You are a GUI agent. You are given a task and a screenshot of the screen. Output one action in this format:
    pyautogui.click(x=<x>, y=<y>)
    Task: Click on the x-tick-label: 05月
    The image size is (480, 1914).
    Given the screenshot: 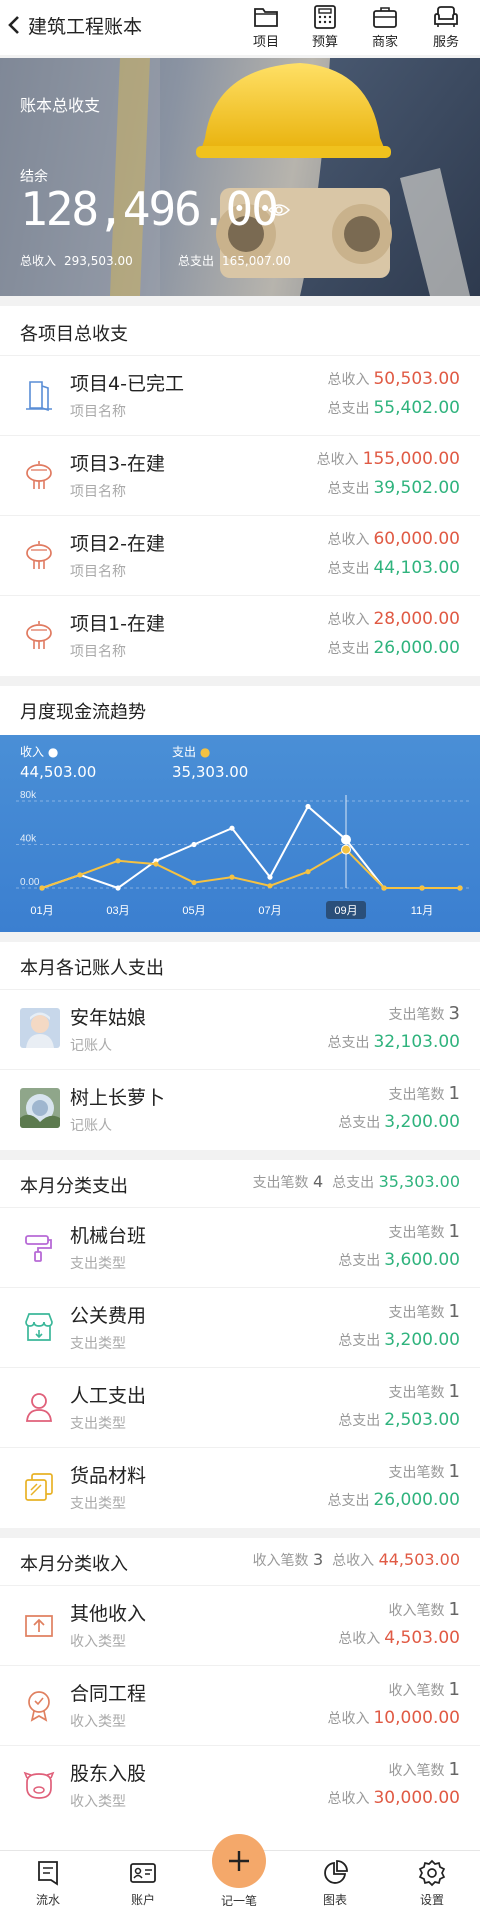 What is the action you would take?
    pyautogui.click(x=193, y=911)
    